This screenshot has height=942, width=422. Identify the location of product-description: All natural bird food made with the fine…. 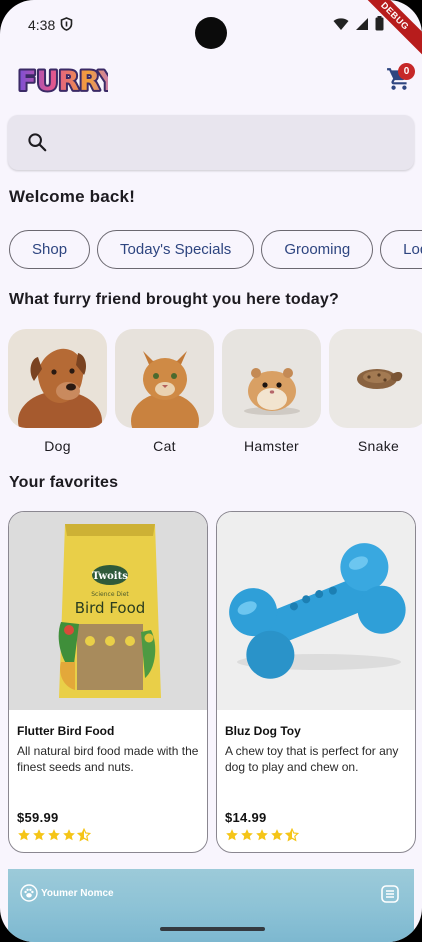
(108, 759).